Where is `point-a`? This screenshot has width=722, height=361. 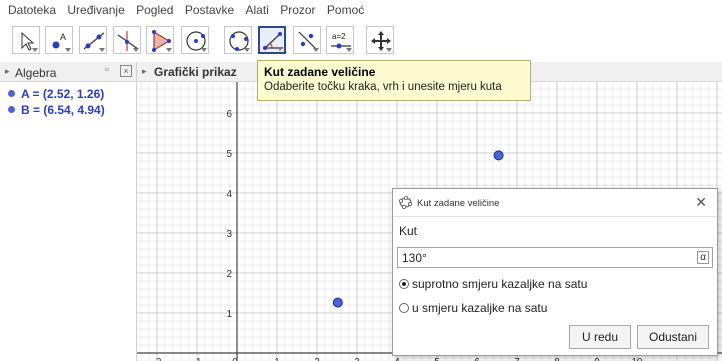
point-a is located at coordinates (337, 302).